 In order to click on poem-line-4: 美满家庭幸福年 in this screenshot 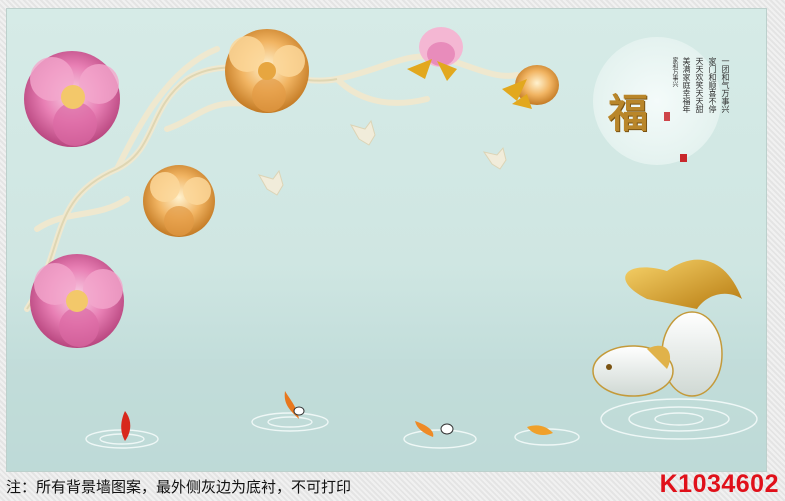, I will do `click(686, 85)`.